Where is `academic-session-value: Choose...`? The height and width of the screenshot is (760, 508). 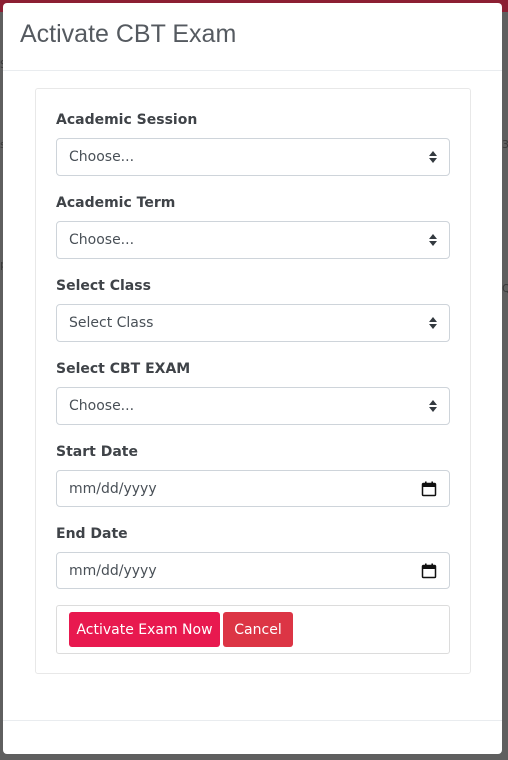
academic-session-value: Choose... is located at coordinates (102, 157).